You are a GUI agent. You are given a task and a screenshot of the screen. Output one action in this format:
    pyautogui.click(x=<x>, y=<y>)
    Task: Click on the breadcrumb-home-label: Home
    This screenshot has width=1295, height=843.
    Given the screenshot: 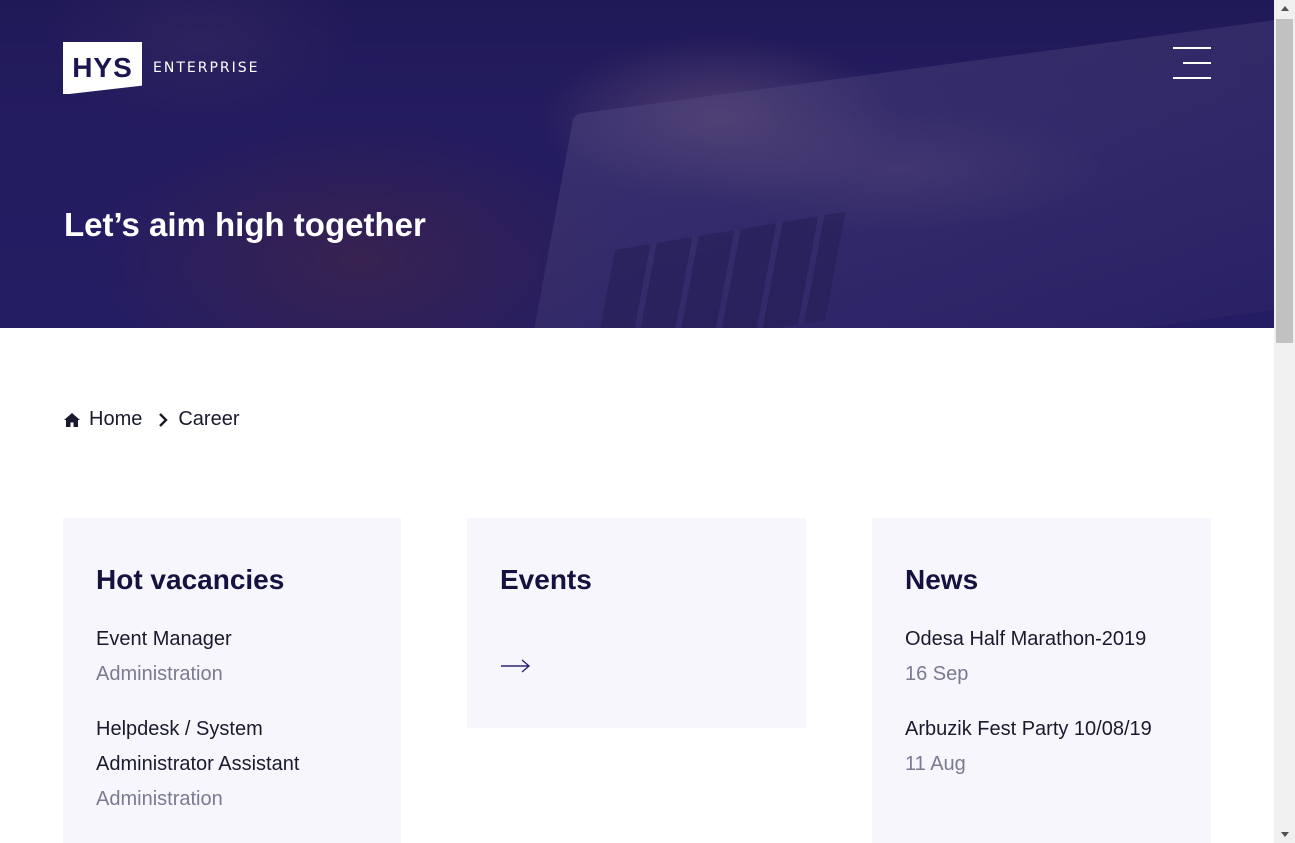 What is the action you would take?
    pyautogui.click(x=116, y=419)
    